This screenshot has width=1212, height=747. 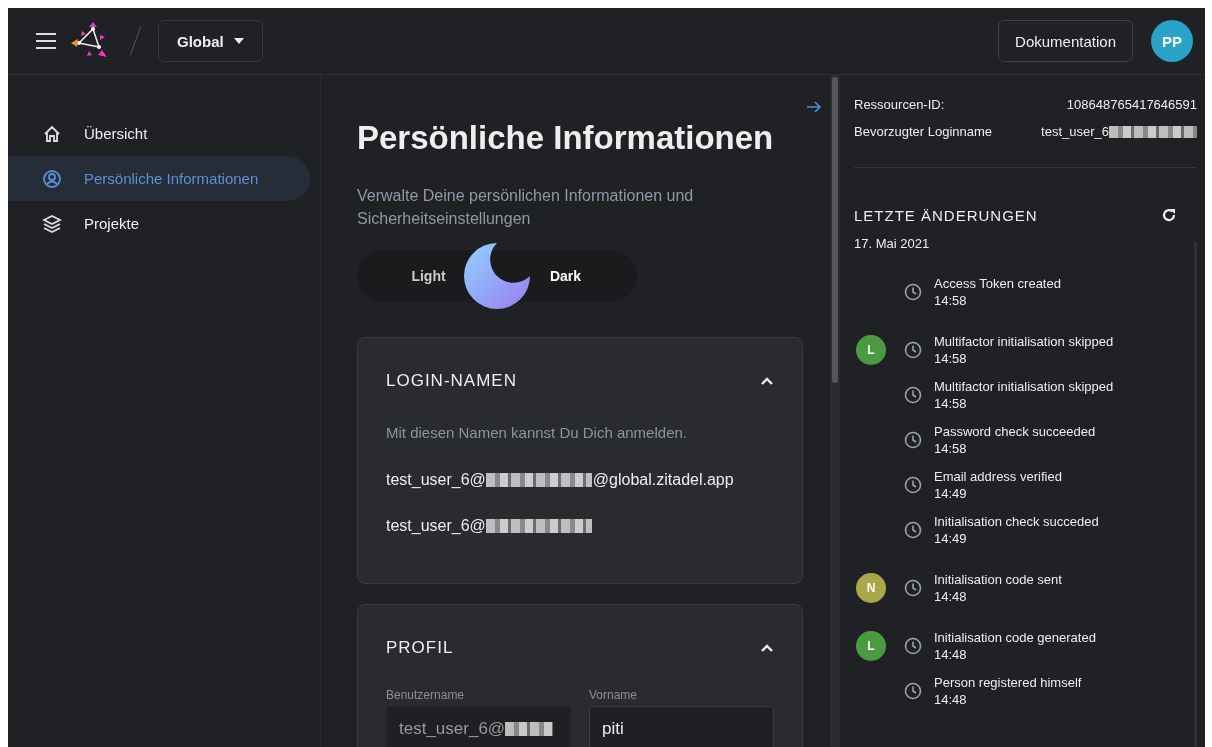 I want to click on detail-label: Bevorzugter Loginname, so click(x=923, y=131).